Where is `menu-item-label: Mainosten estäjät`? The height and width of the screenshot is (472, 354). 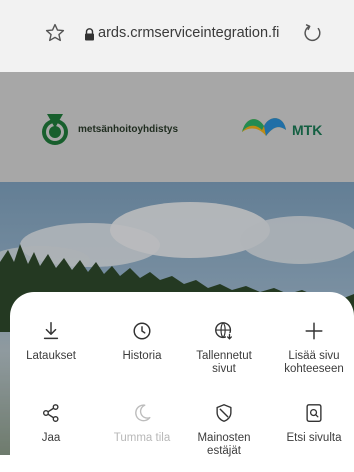
menu-item-label: Mainosten estäjät is located at coordinates (224, 444).